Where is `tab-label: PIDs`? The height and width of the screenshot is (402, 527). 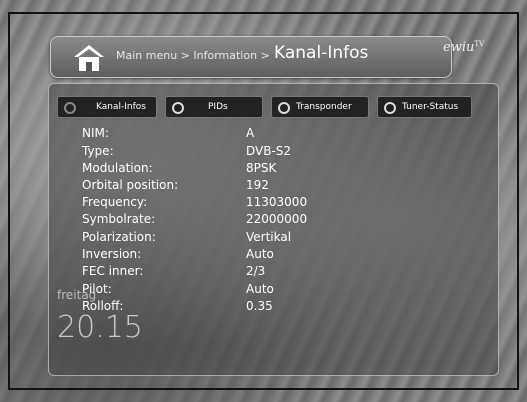 tab-label: PIDs is located at coordinates (218, 107).